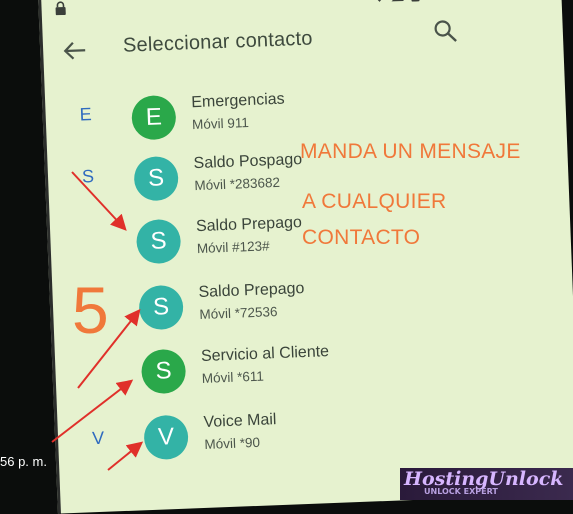  Describe the element at coordinates (74, 50) in the screenshot. I see `back-arrow-icon` at that location.